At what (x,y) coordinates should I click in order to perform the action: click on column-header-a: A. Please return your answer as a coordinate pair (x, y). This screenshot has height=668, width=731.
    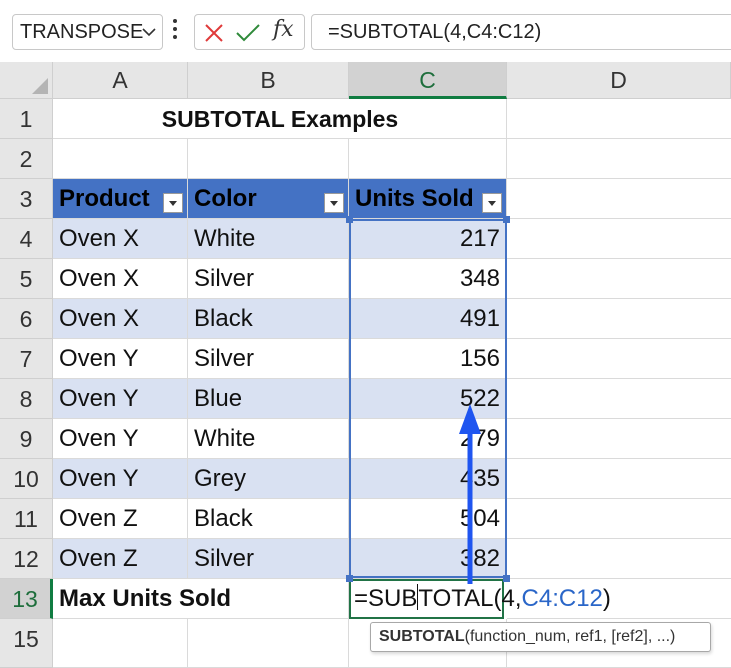
    Looking at the image, I should click on (120, 80).